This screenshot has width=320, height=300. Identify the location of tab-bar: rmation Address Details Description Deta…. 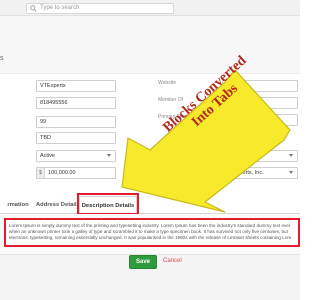
(150, 205).